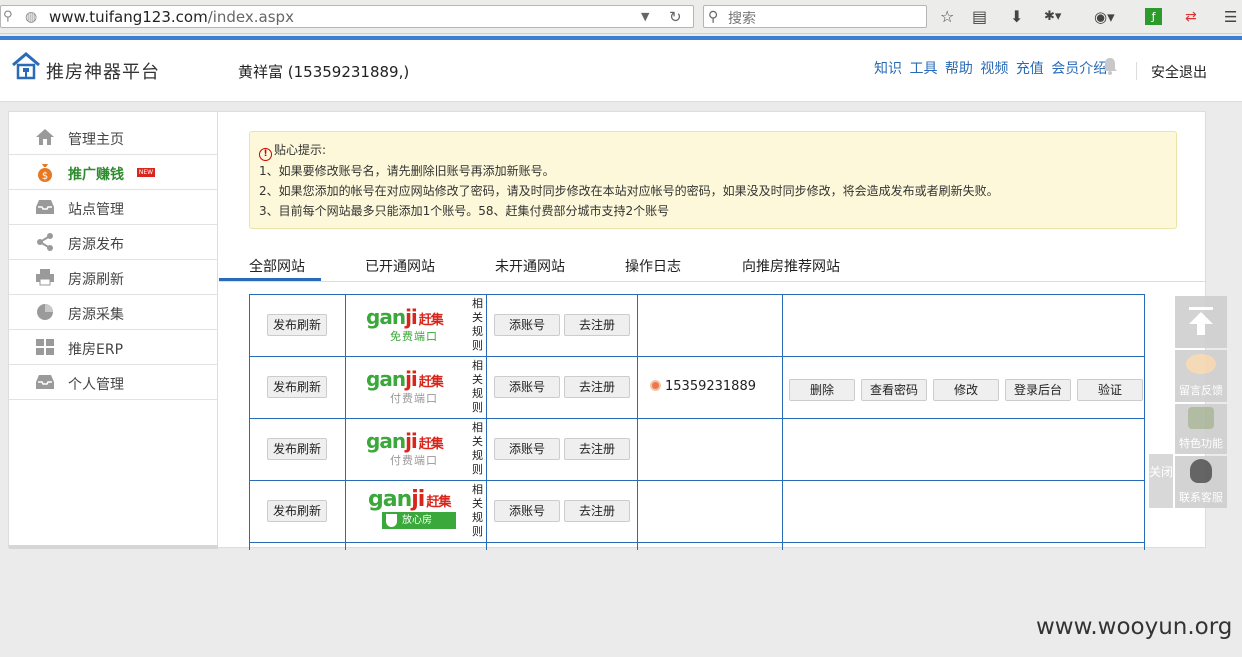 The height and width of the screenshot is (657, 1242). What do you see at coordinates (675, 17) in the screenshot?
I see `reload-icon: ↻` at bounding box center [675, 17].